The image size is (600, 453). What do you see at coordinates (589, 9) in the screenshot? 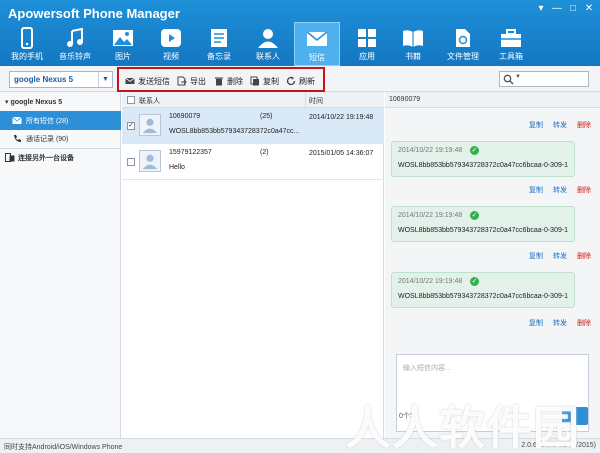
I see `close-icon: ✕` at bounding box center [589, 9].